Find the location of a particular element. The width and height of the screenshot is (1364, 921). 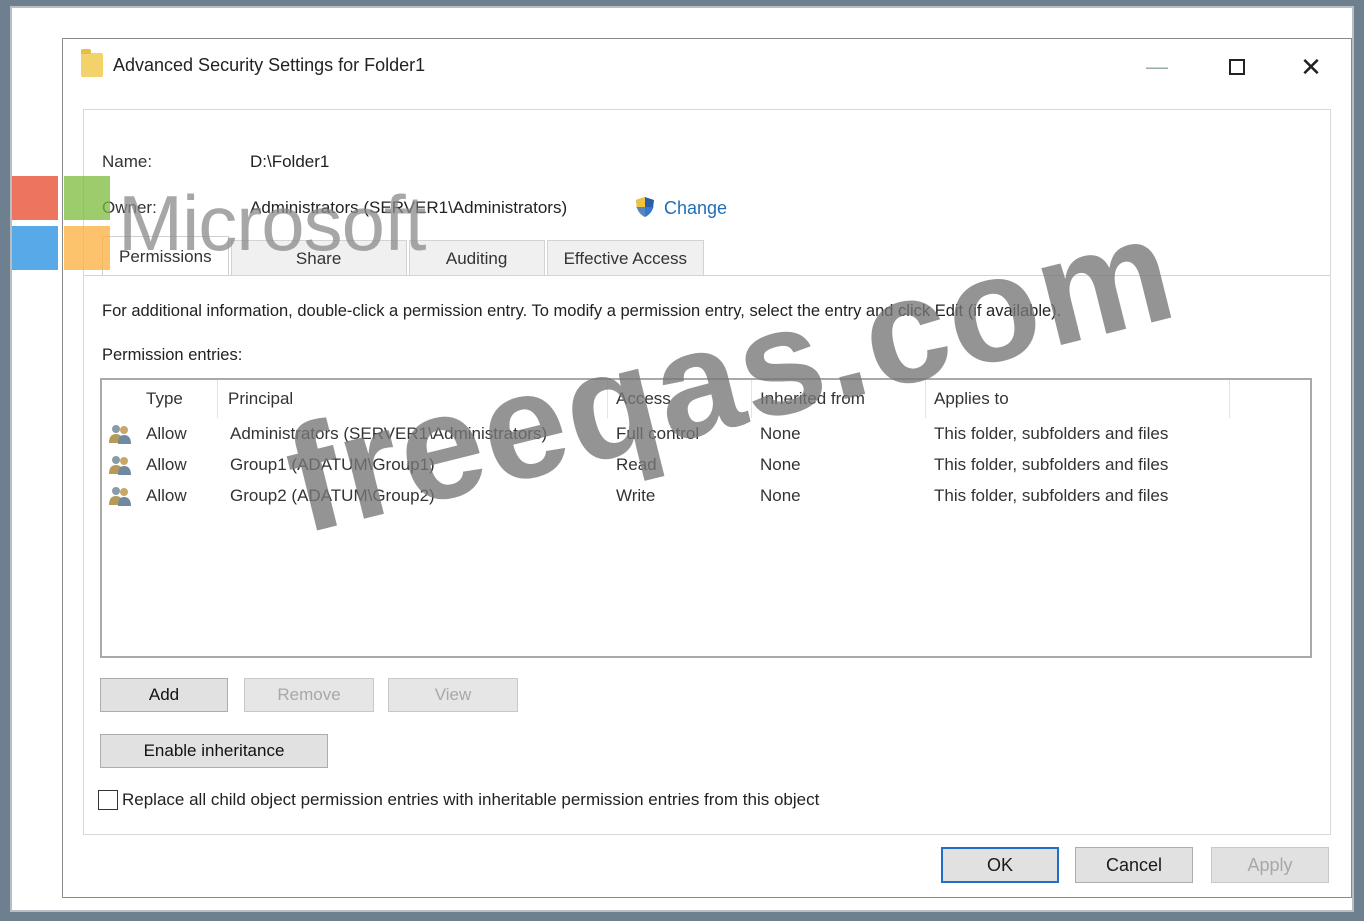

uac-shield-icon is located at coordinates (645, 207).